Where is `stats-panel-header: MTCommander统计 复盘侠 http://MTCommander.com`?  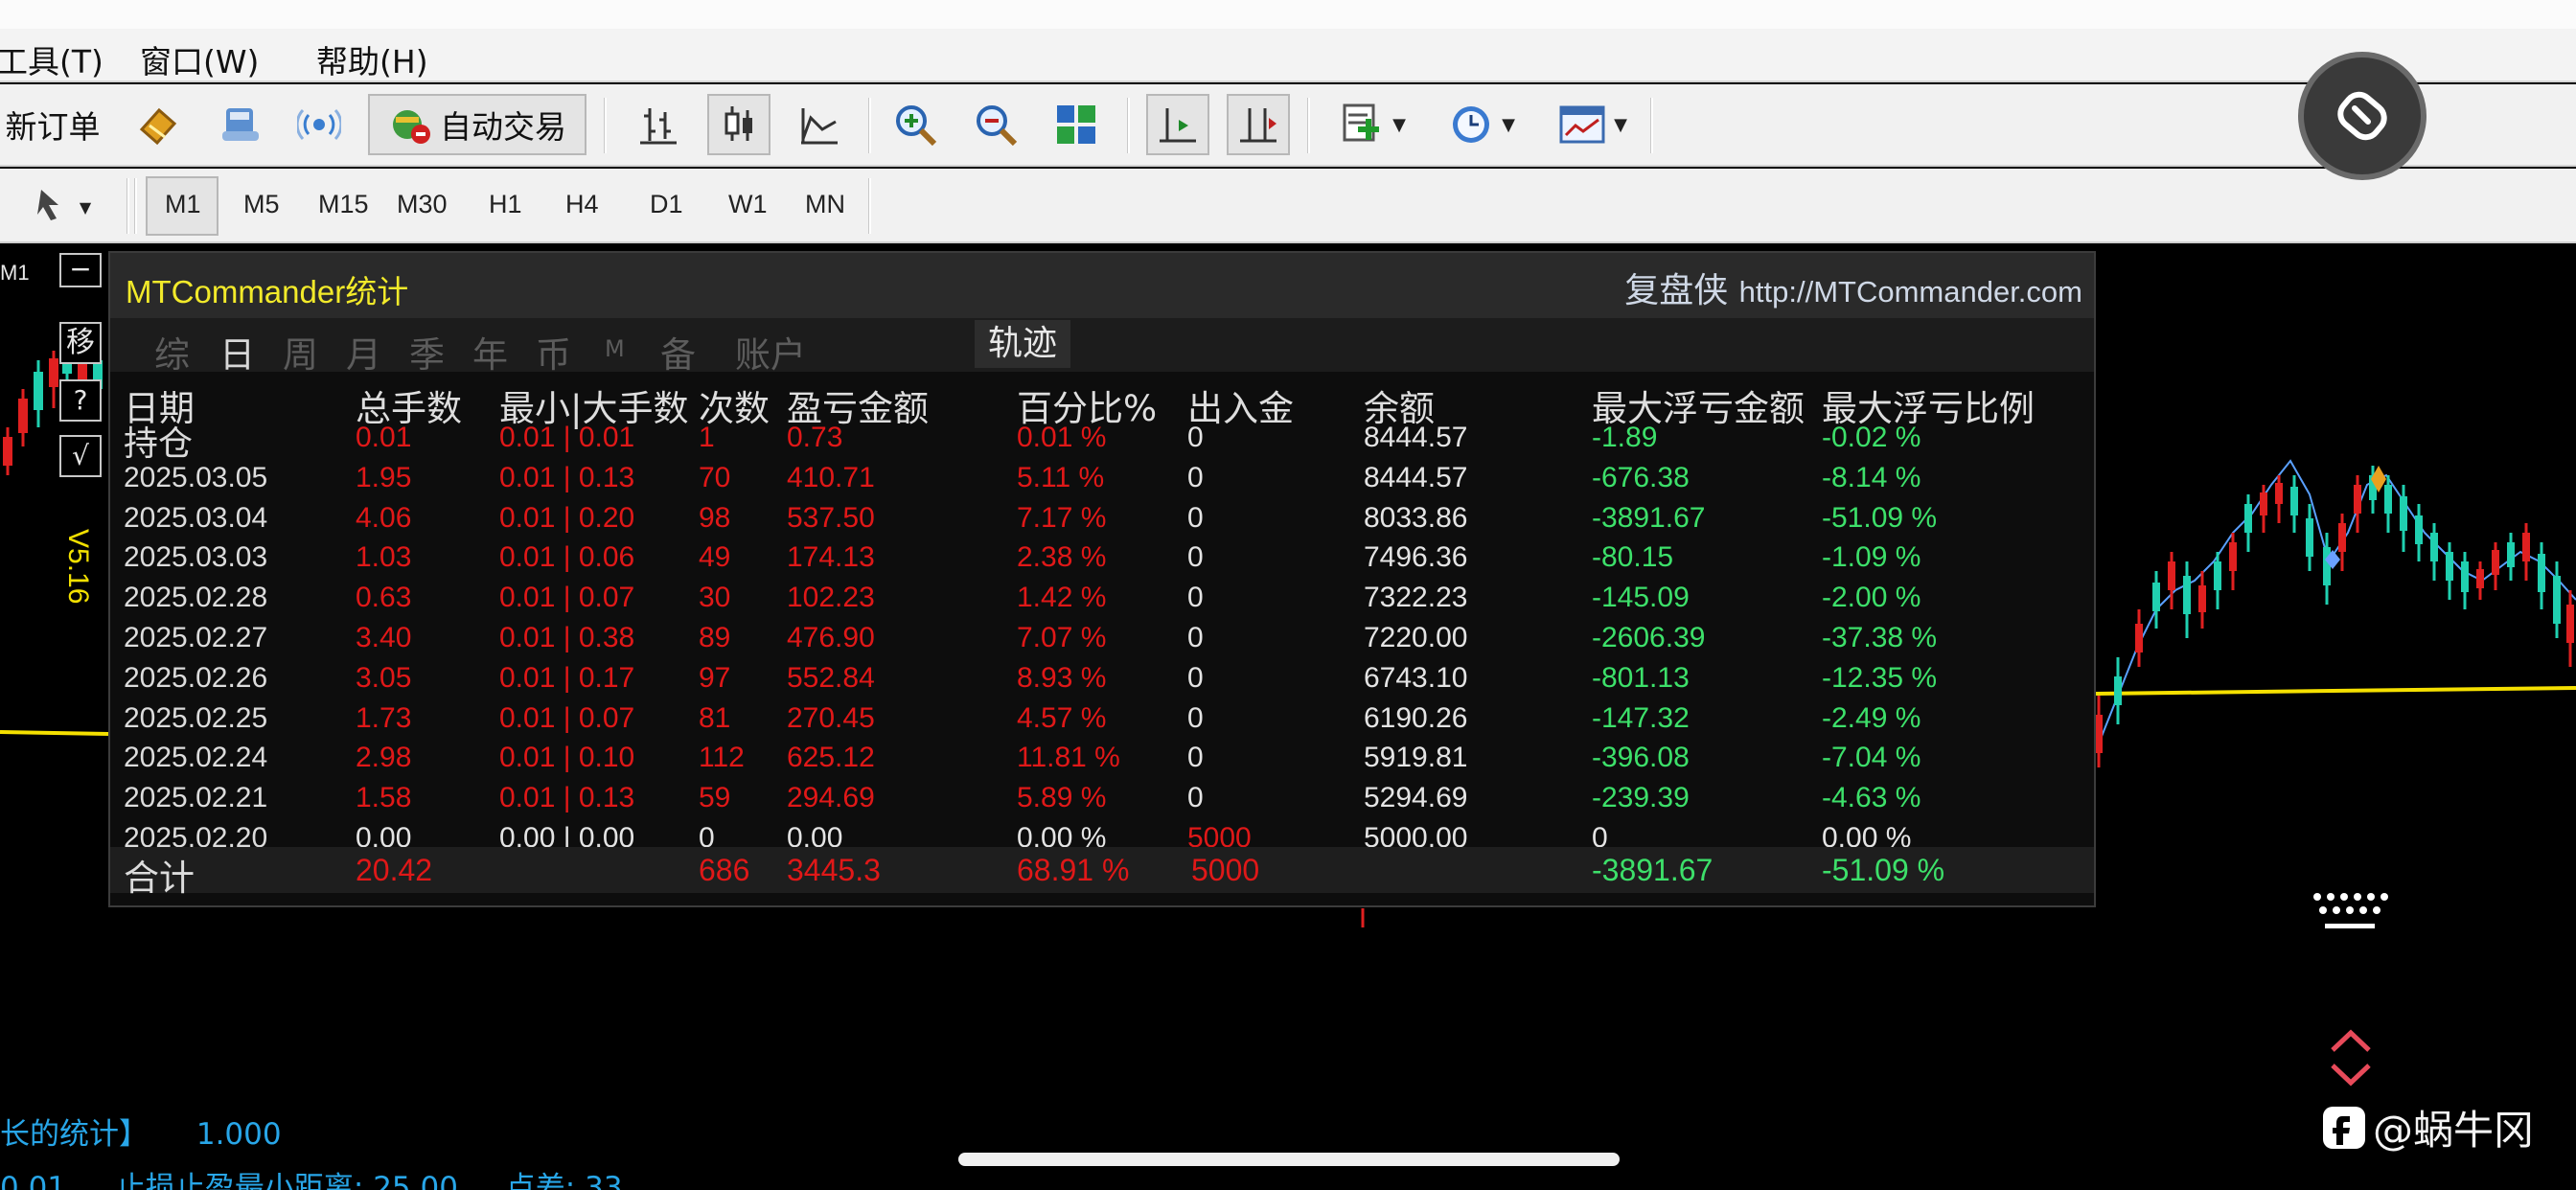 stats-panel-header: MTCommander统计 复盘侠 http://MTCommander.com is located at coordinates (1102, 286).